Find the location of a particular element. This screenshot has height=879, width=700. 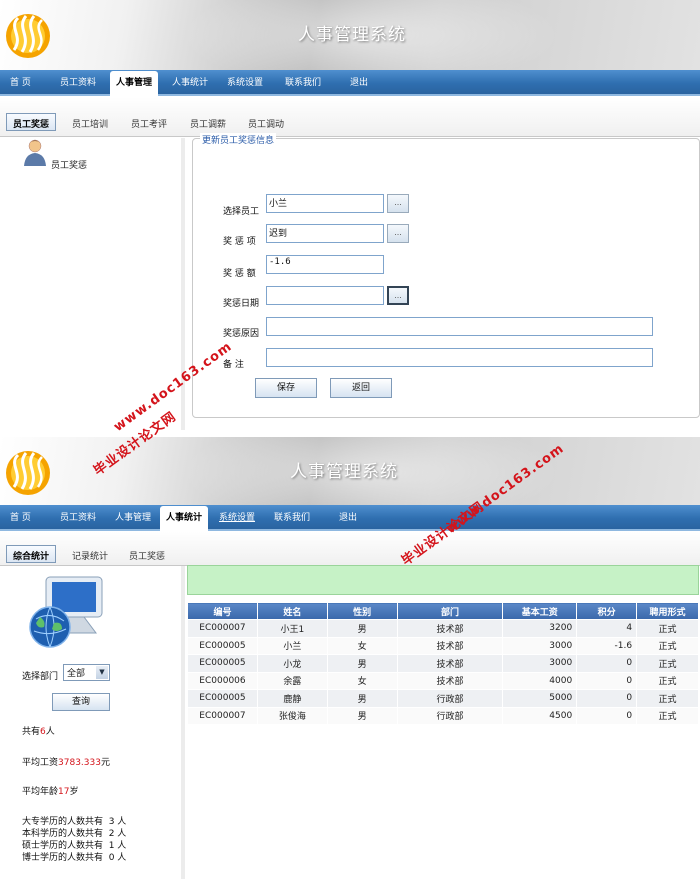

dept-label: 选择部门 is located at coordinates (40, 677).